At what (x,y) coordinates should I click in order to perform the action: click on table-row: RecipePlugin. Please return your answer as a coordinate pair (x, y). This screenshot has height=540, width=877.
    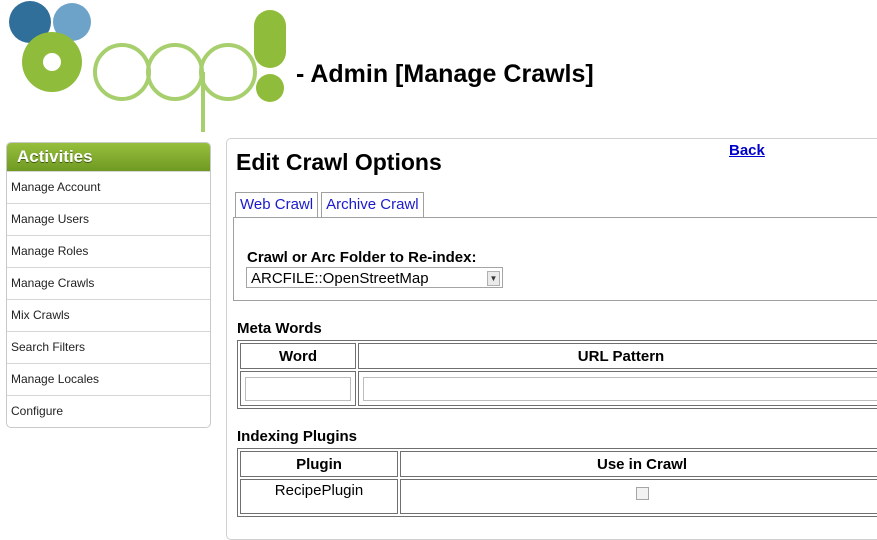
    Looking at the image, I should click on (558, 496).